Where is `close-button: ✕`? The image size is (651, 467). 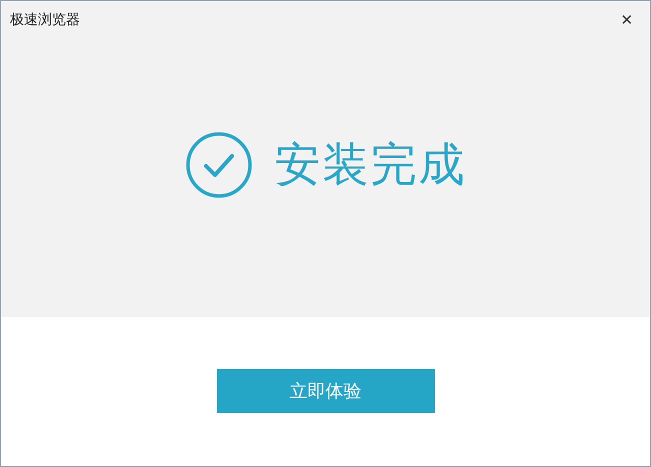 close-button: ✕ is located at coordinates (627, 20).